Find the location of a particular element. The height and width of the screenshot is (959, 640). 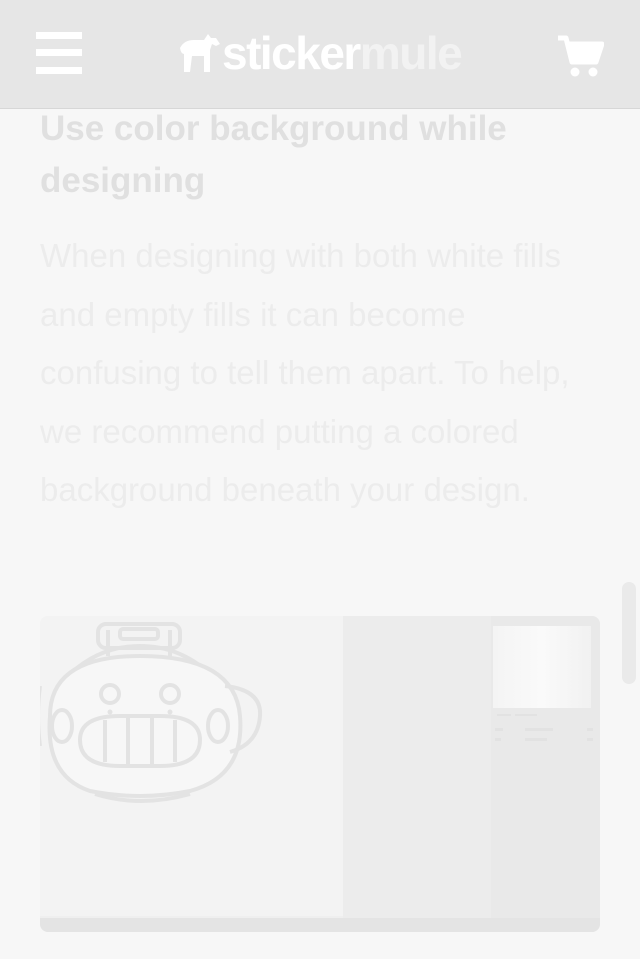

design-canvas is located at coordinates (191, 766).